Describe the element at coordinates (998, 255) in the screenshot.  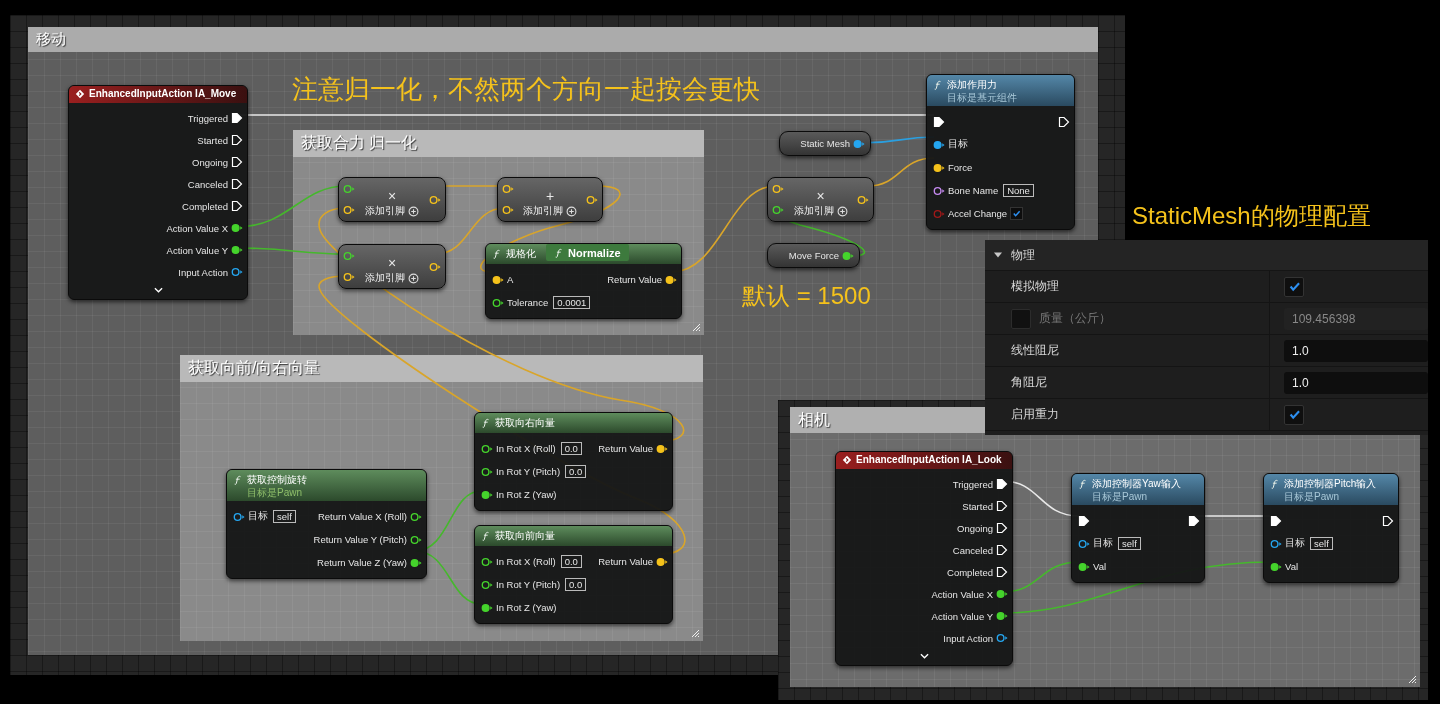
I see `expand-arrow-icon` at that location.